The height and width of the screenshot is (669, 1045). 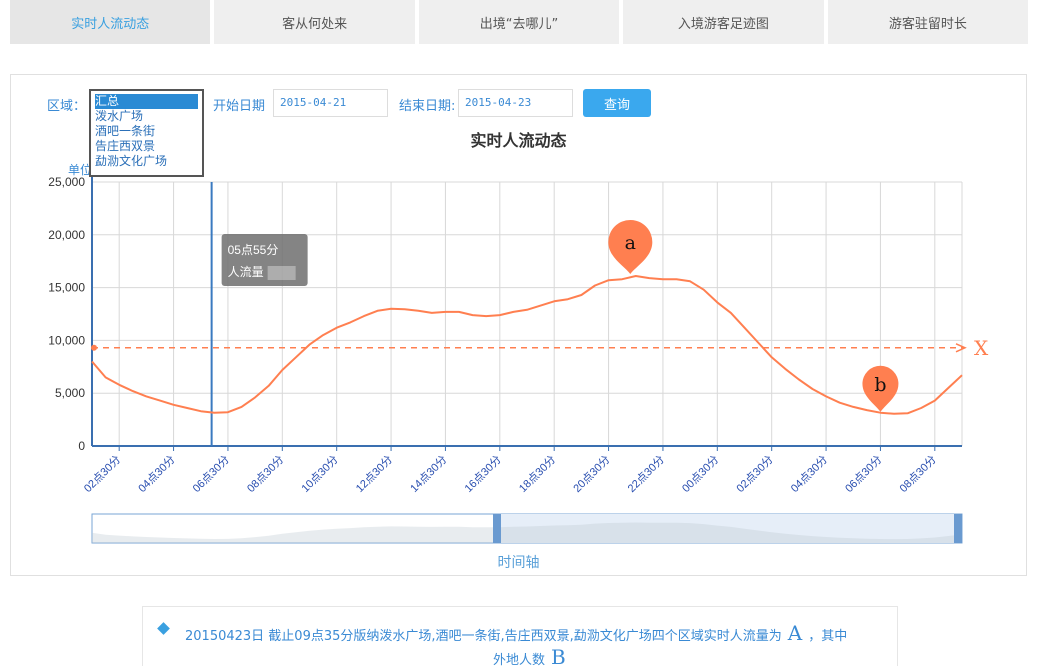 I want to click on tooltip-value-blurred, so click(x=281, y=273).